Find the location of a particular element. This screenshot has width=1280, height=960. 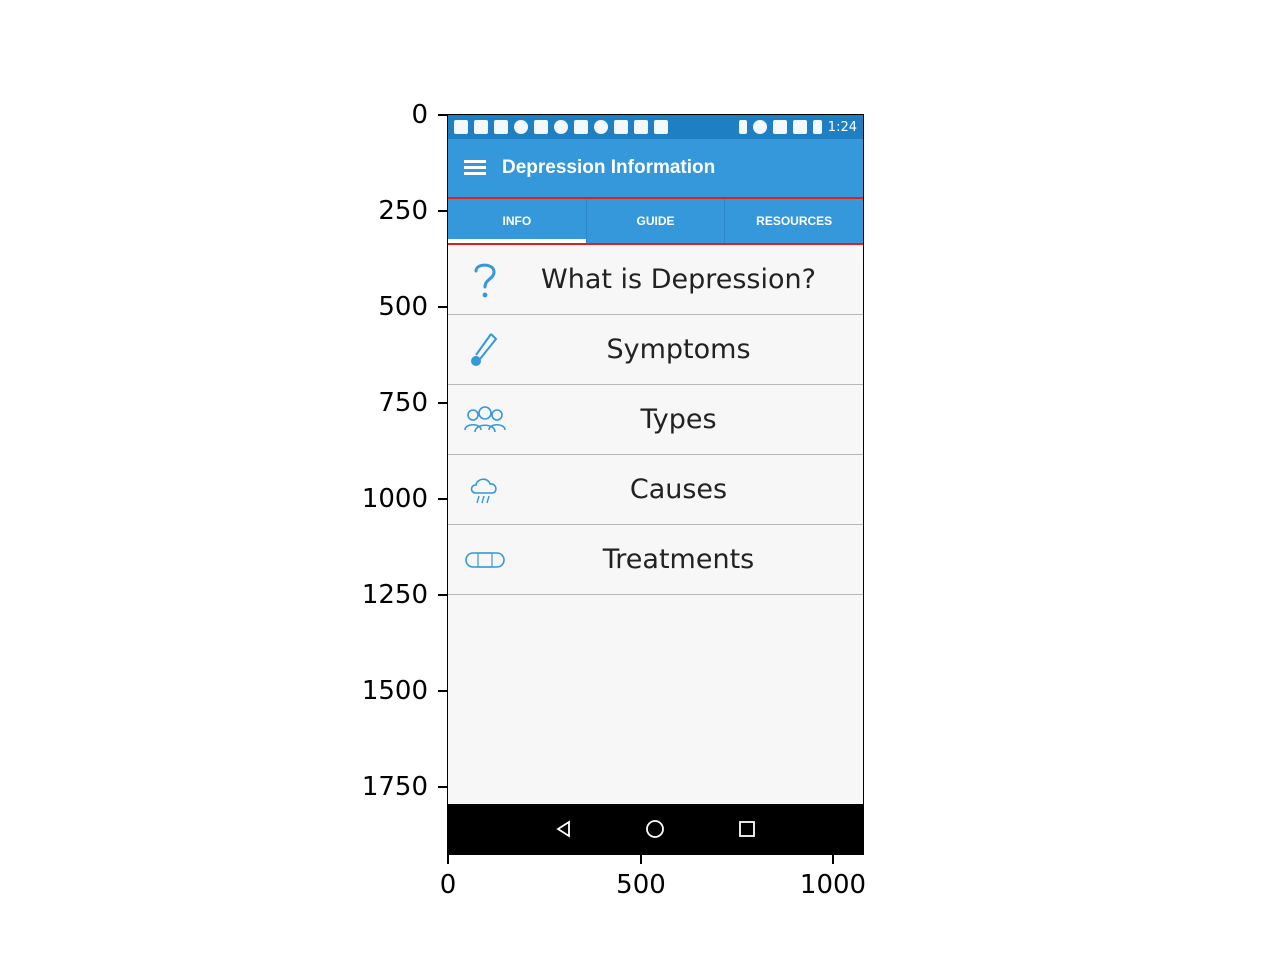

list-item-label: Types is located at coordinates (678, 419).